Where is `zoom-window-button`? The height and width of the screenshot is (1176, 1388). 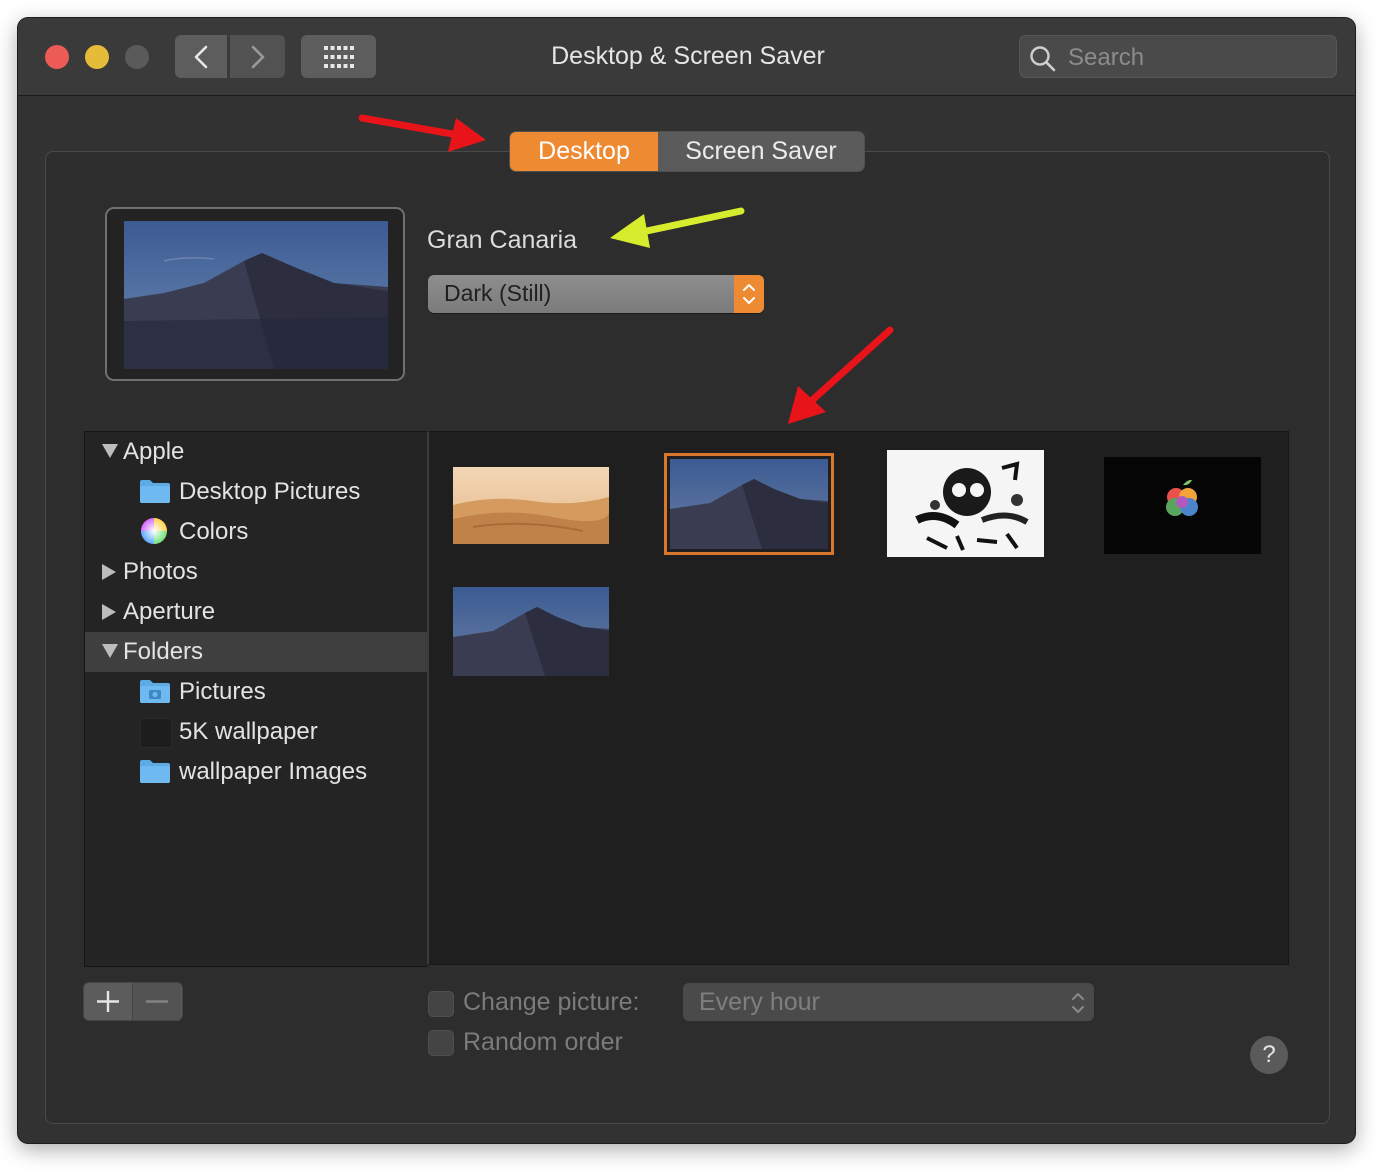
zoom-window-button is located at coordinates (137, 57).